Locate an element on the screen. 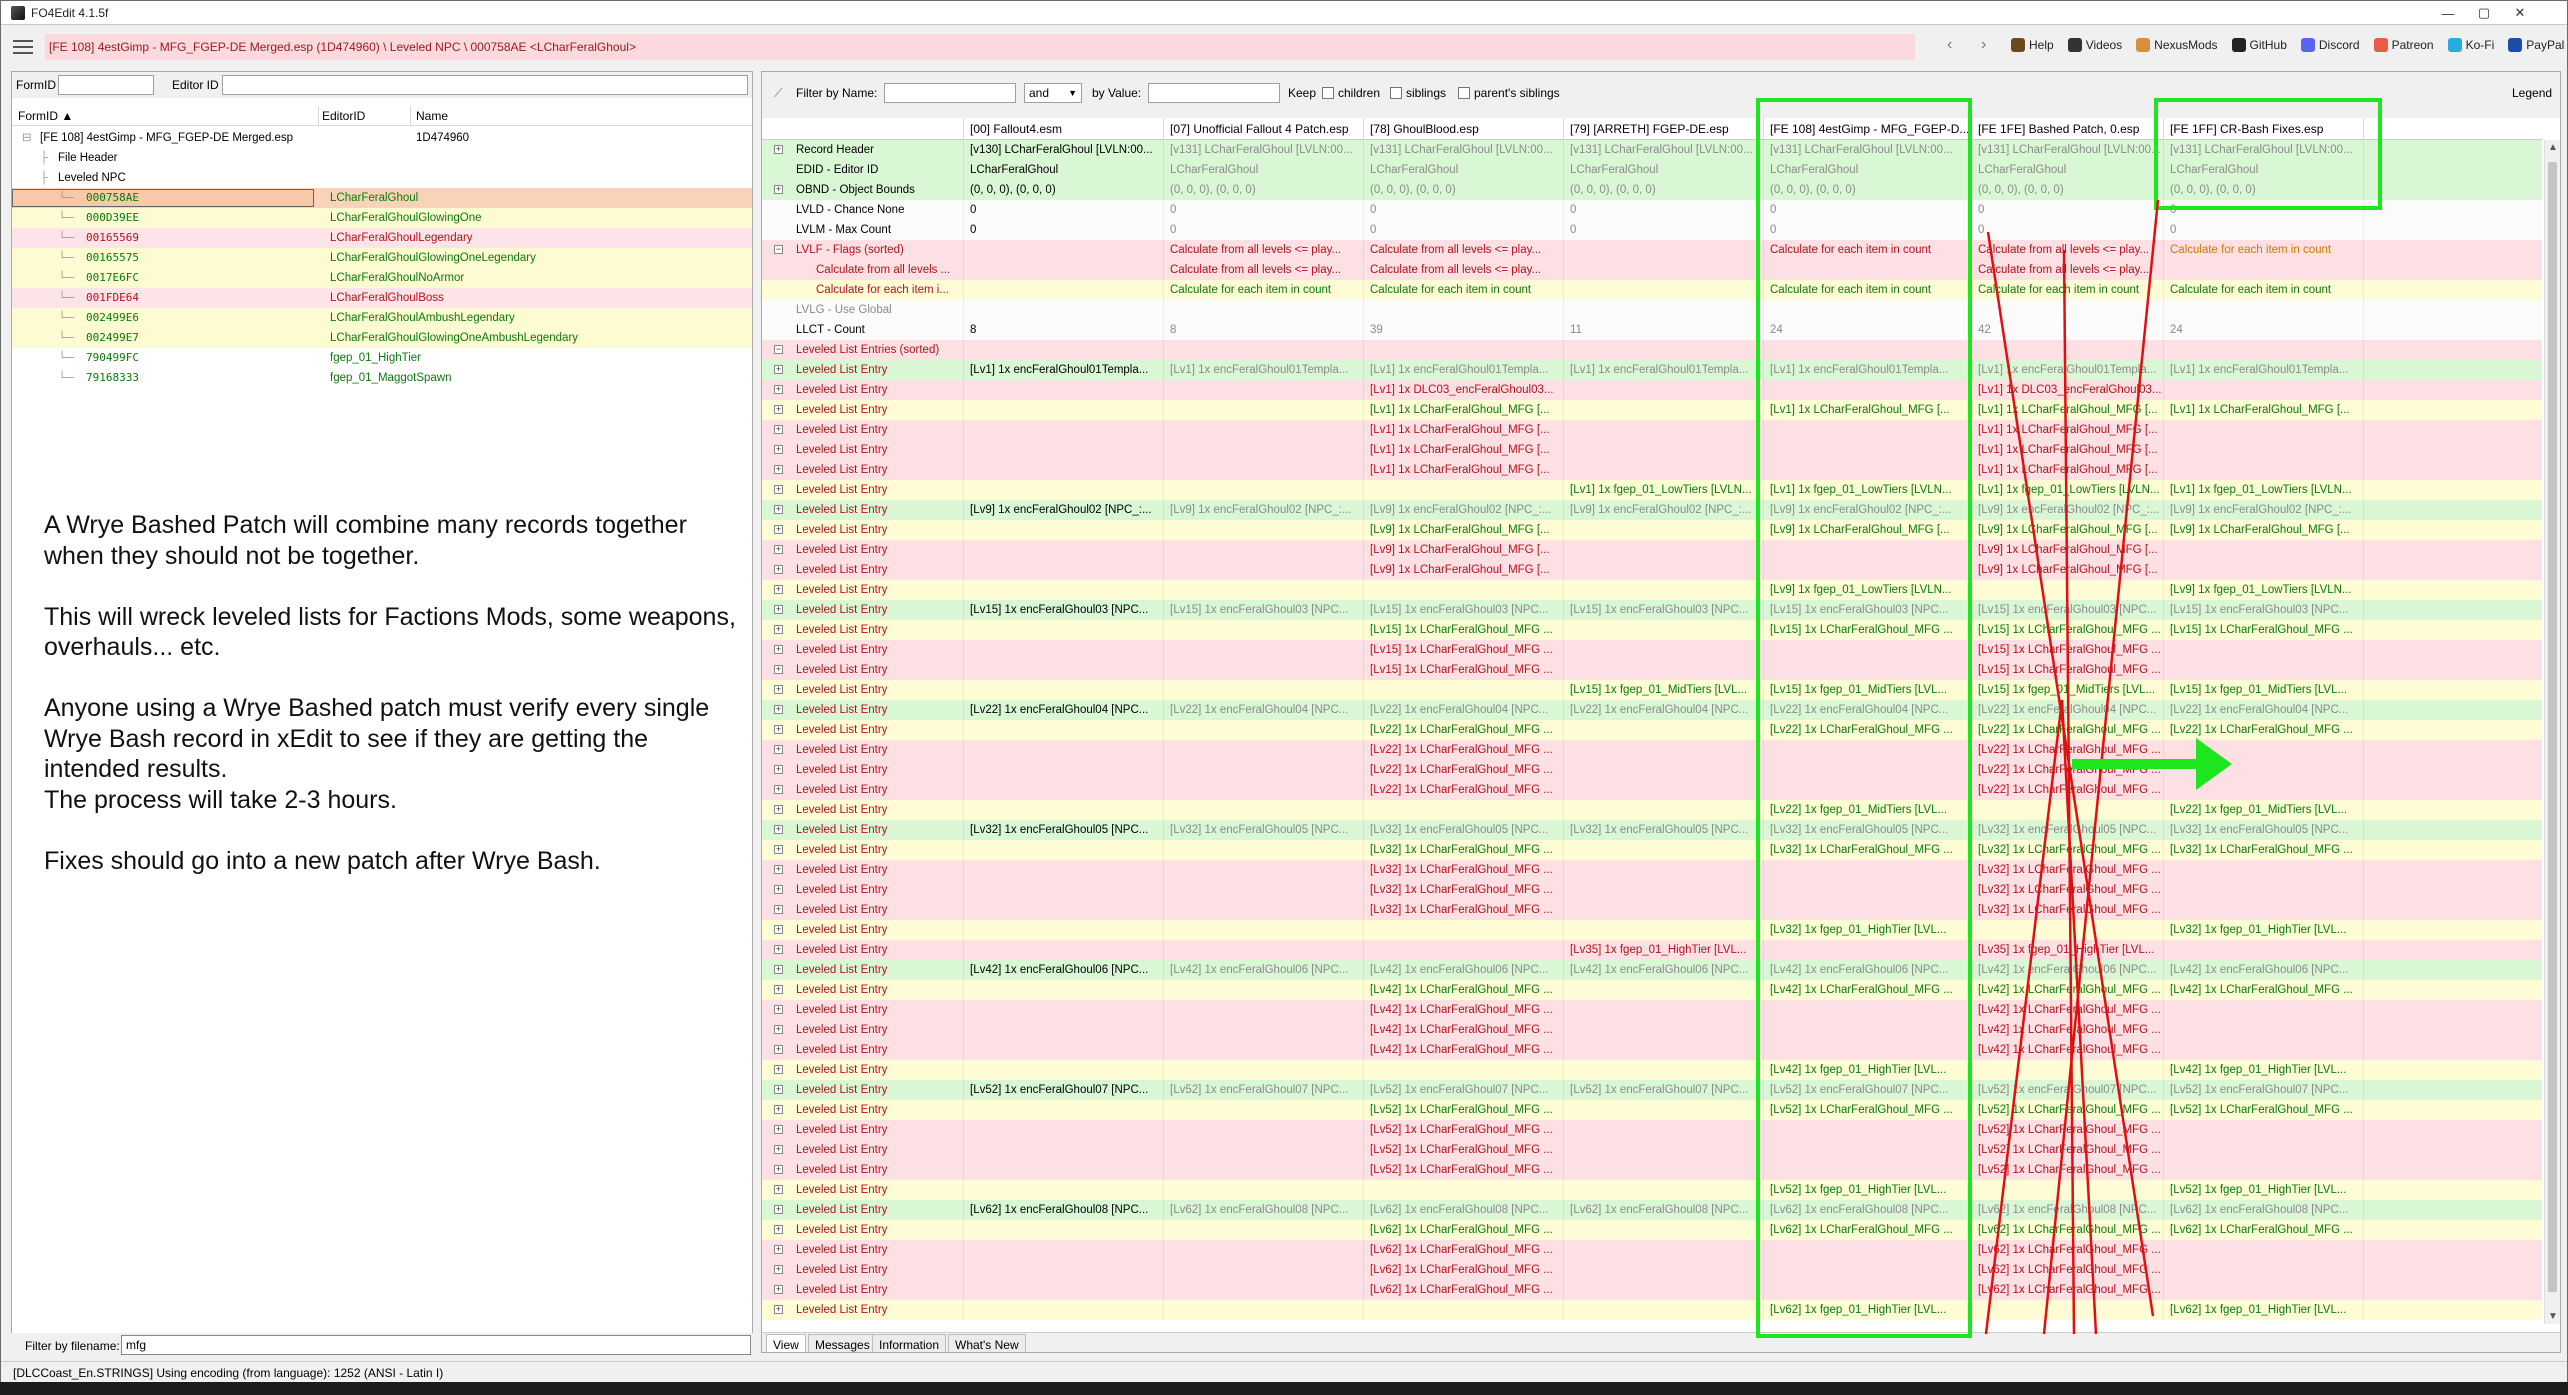 The width and height of the screenshot is (2568, 1395). vertical-scrollbar: ▲ ▼ is located at coordinates (2552, 732).